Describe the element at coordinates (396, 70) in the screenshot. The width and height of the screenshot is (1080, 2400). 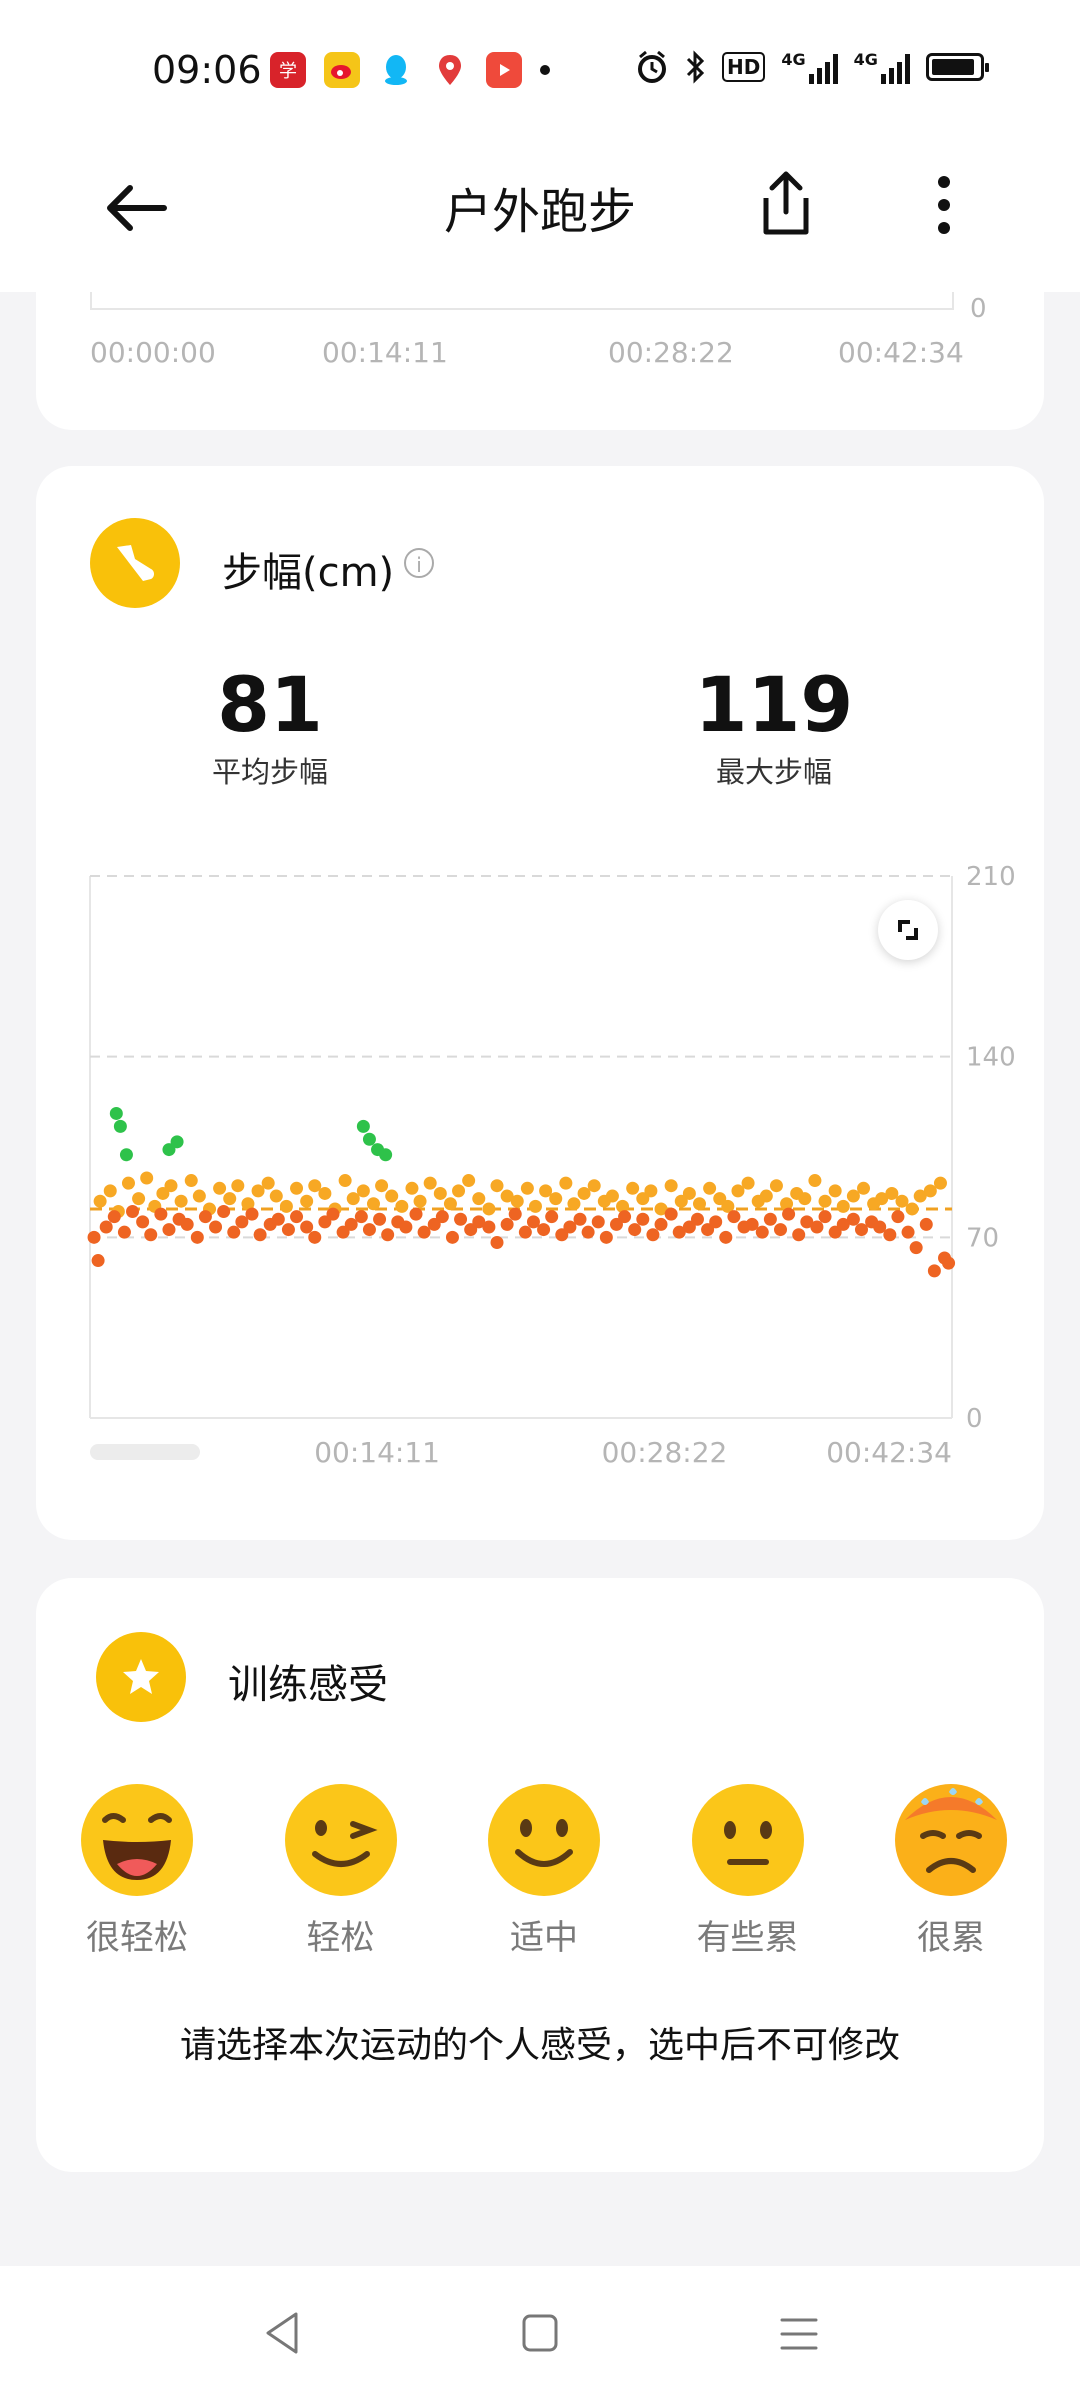
I see `qq-icon` at that location.